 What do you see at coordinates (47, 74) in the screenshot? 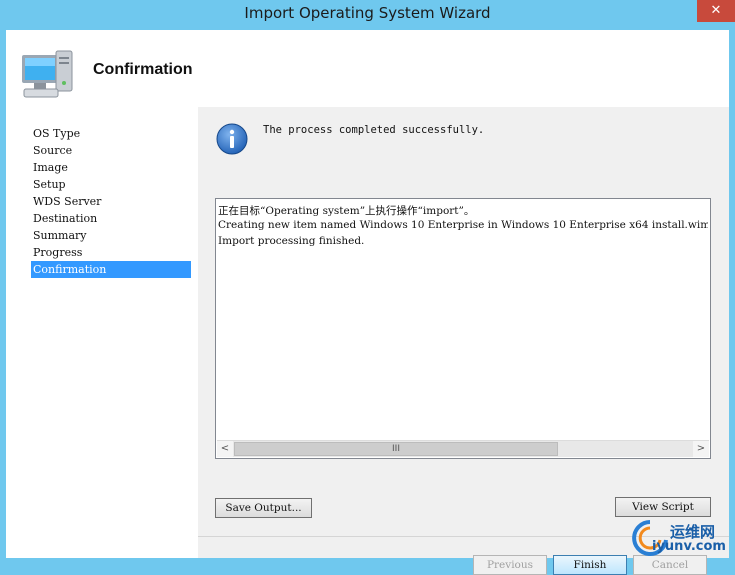
I see `computer-icon` at bounding box center [47, 74].